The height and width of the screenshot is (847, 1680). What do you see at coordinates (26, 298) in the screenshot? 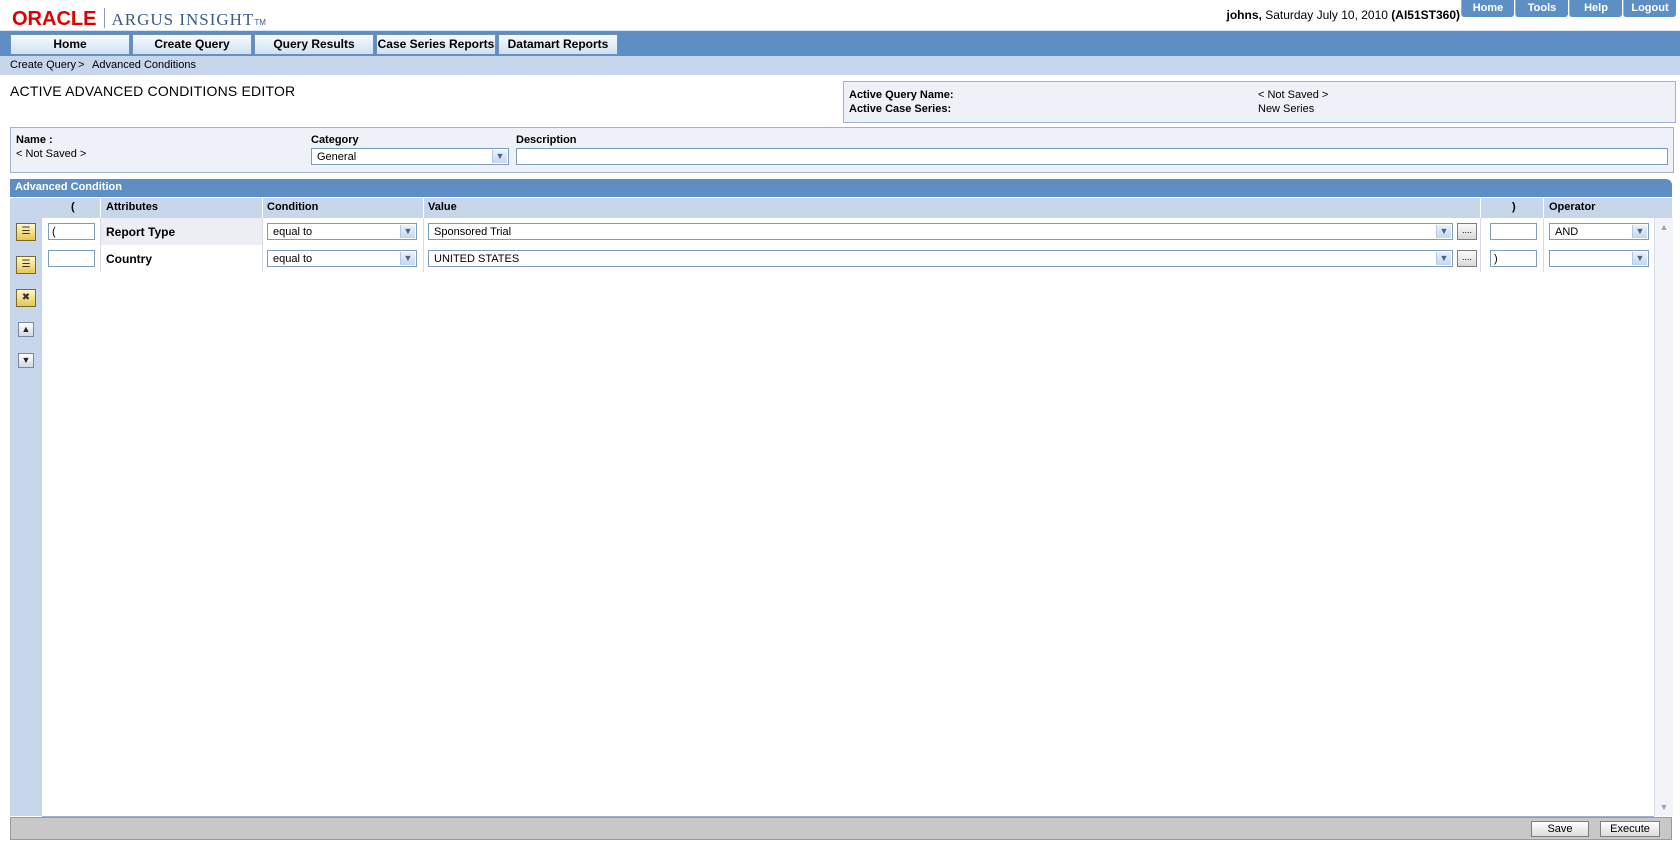
I see `delete-condition-icon: ✖` at bounding box center [26, 298].